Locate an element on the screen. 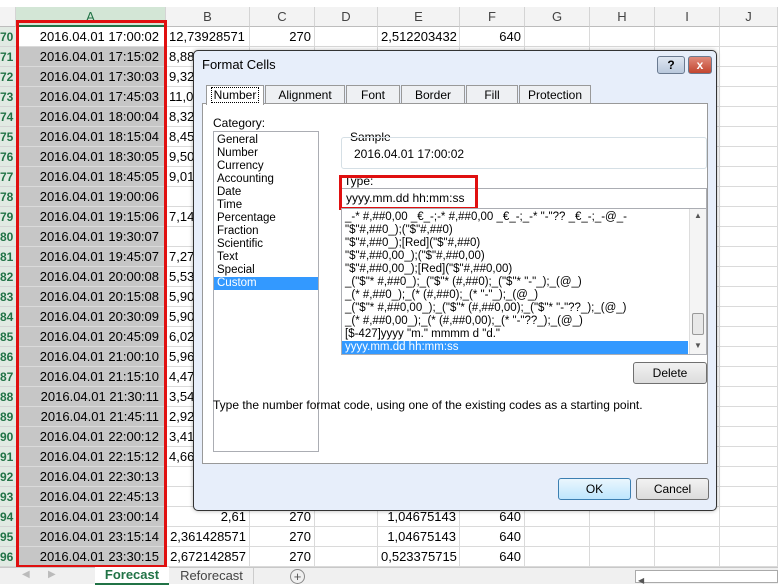 The width and height of the screenshot is (778, 586). cell-a: 2016.04.01 19:00:06 is located at coordinates (91, 197).